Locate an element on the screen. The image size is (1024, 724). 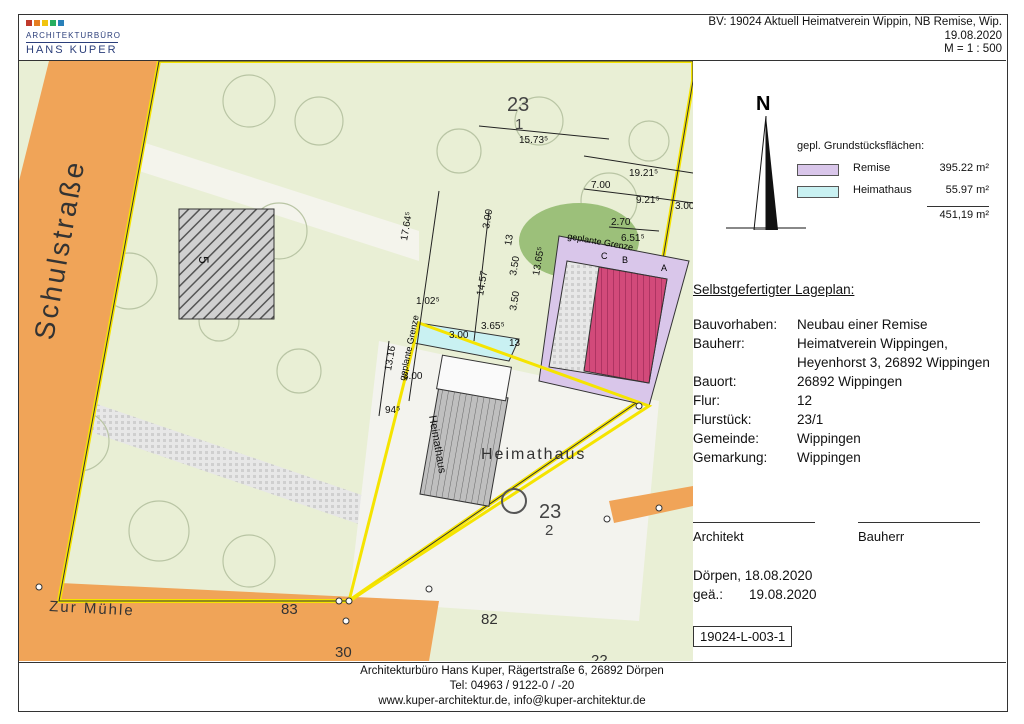
legend-swatch-heimathaus is located at coordinates (818, 192).